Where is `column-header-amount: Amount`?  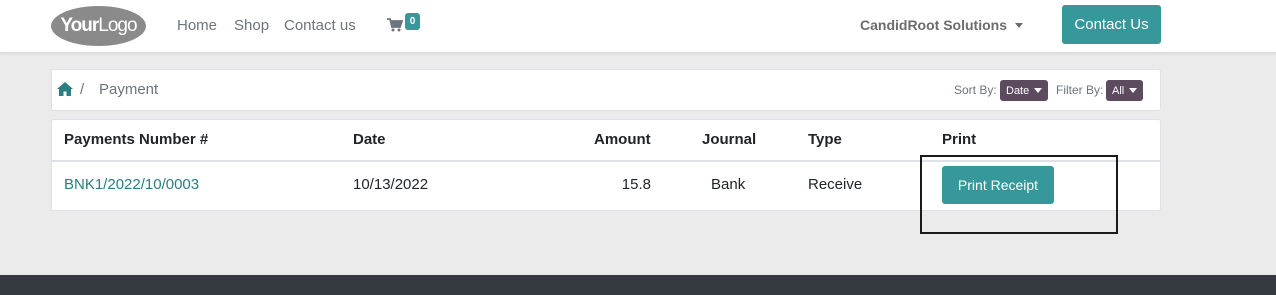
column-header-amount: Amount is located at coordinates (622, 139).